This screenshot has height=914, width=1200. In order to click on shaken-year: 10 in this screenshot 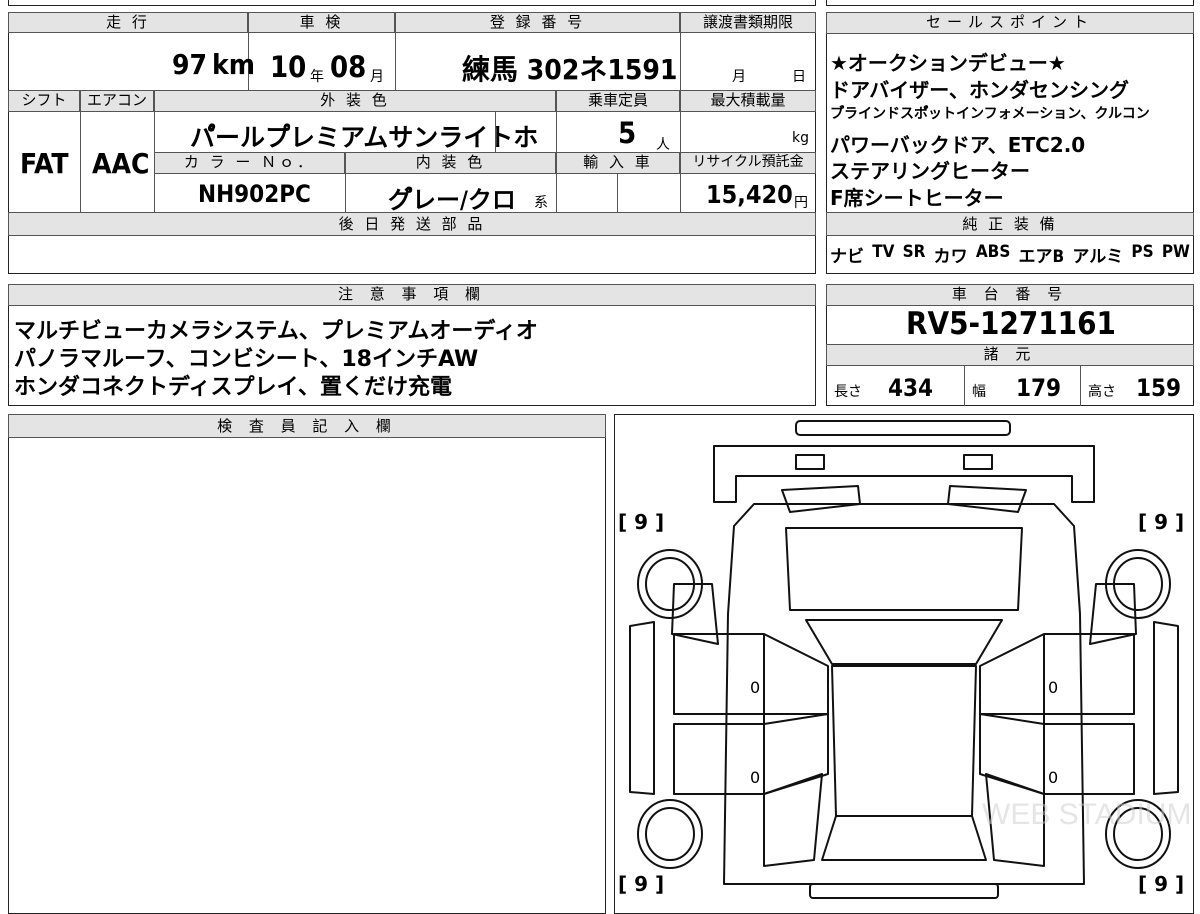, I will do `click(288, 67)`.